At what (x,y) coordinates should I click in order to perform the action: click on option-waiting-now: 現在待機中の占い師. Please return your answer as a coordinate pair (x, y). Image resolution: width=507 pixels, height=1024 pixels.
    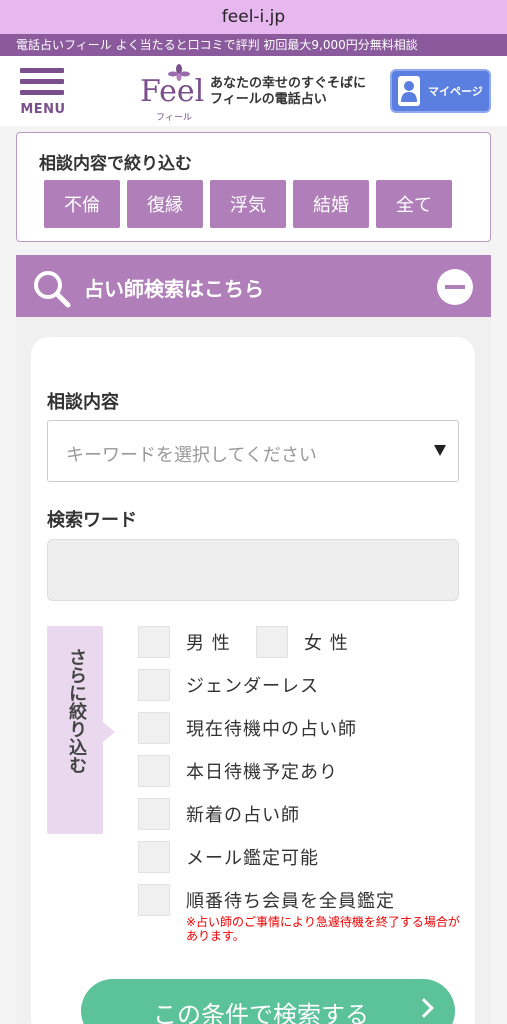
    Looking at the image, I should click on (247, 728).